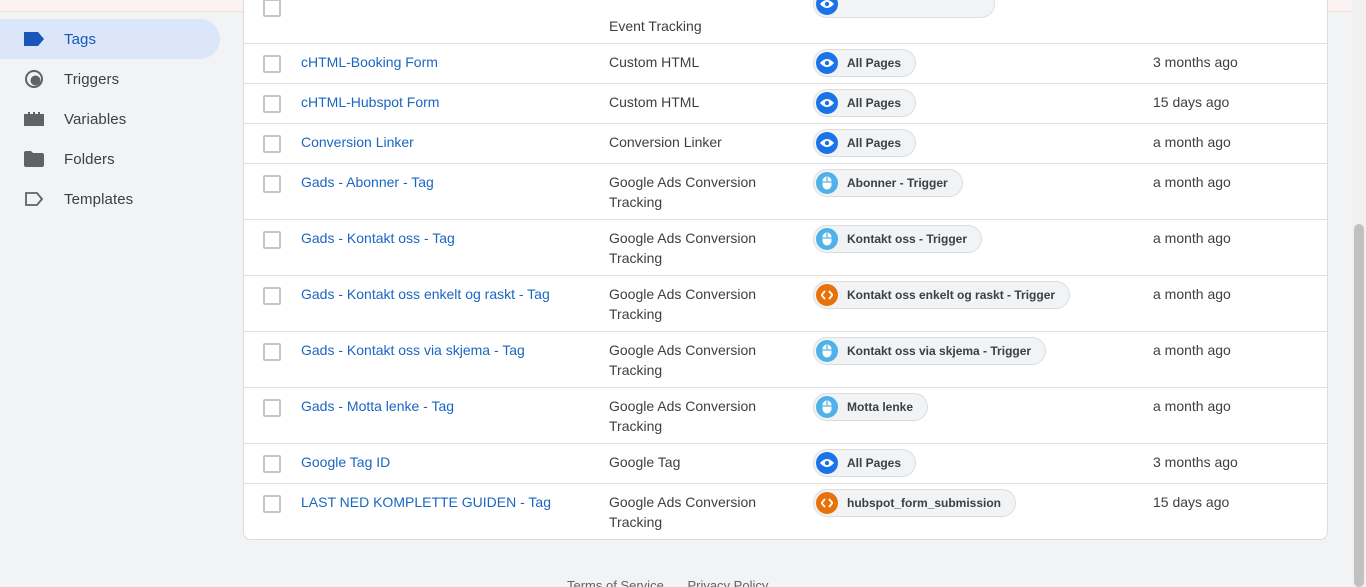  What do you see at coordinates (34, 119) in the screenshot?
I see `variables-icon` at bounding box center [34, 119].